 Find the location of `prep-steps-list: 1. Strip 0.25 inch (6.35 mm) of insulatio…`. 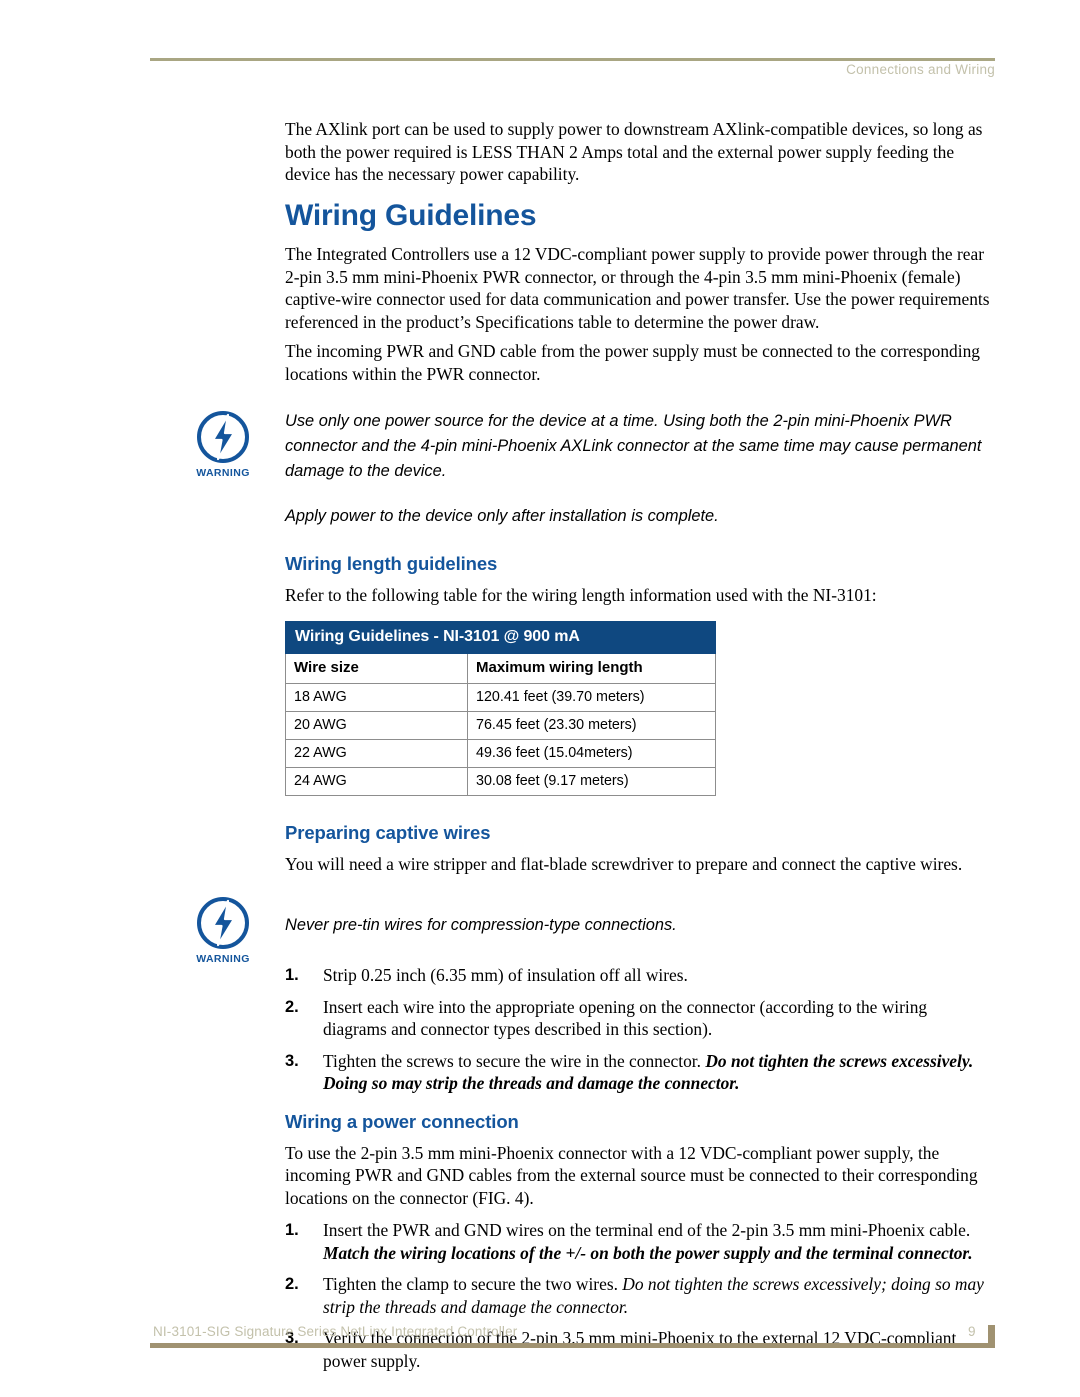

prep-steps-list: 1. Strip 0.25 inch (6.35 mm) of insulatio… is located at coordinates (639, 1029).